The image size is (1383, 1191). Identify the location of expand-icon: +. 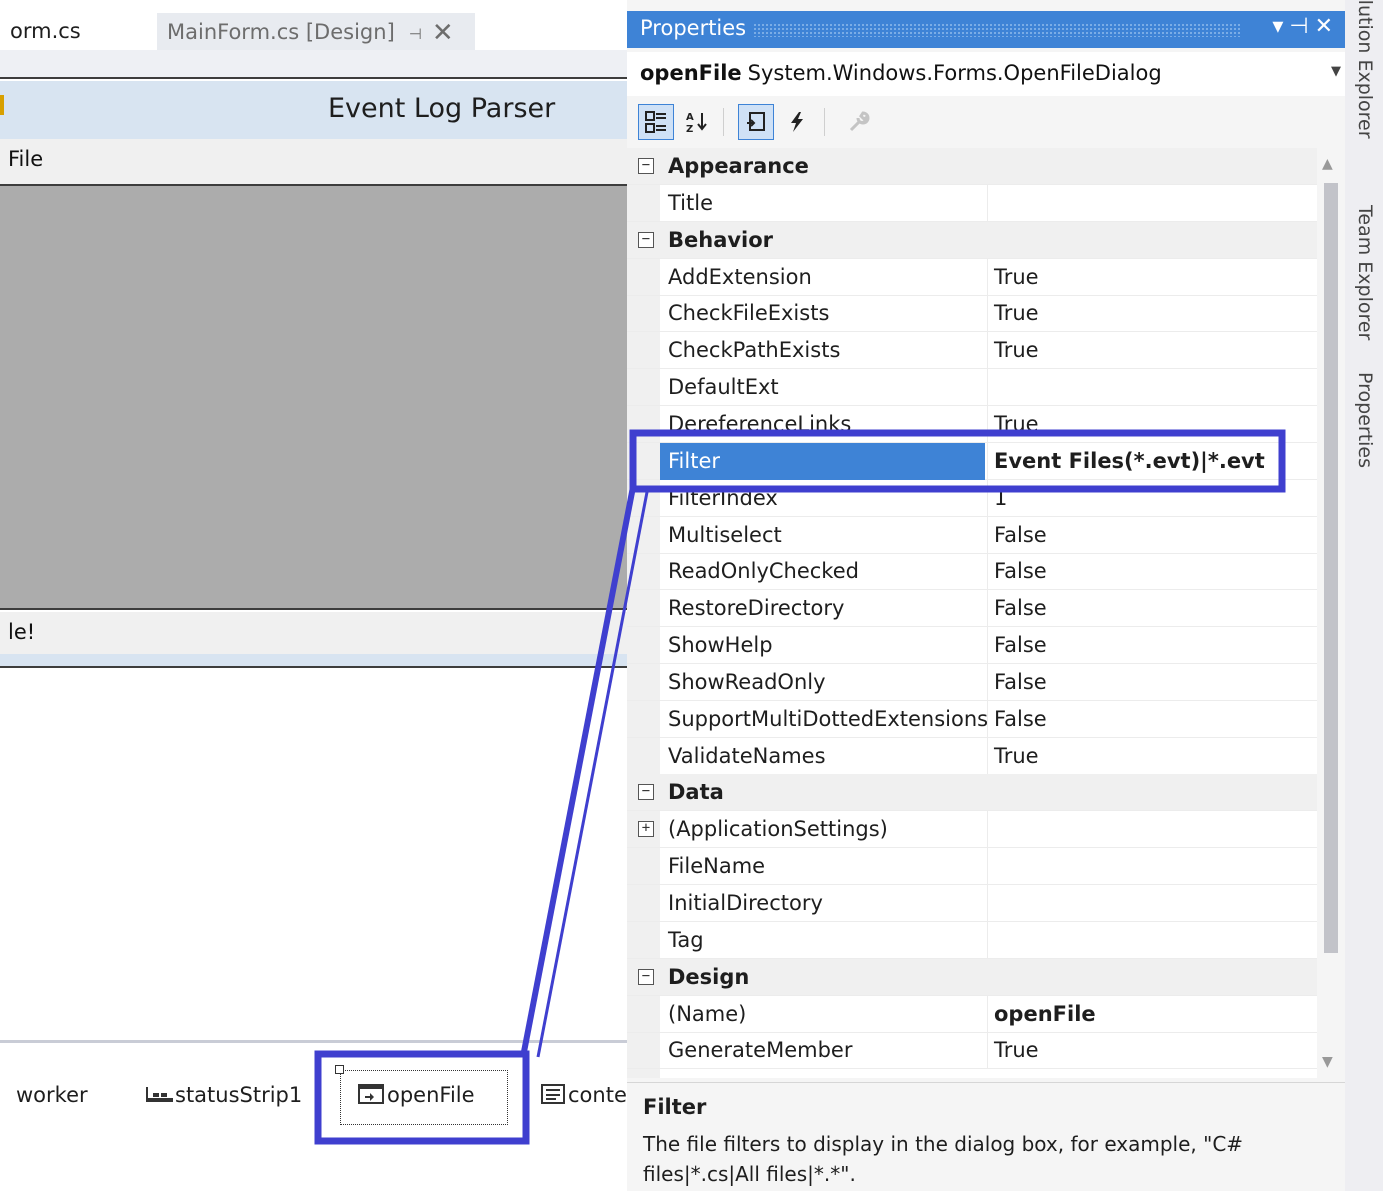
(646, 829).